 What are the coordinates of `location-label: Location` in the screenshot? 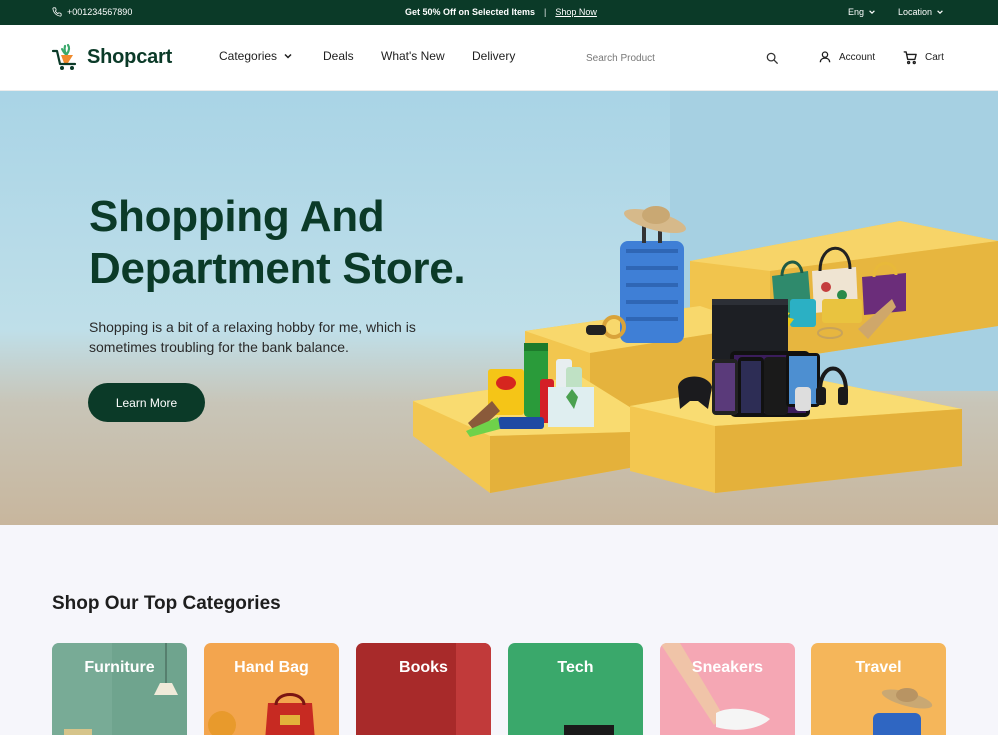 It's located at (915, 12).